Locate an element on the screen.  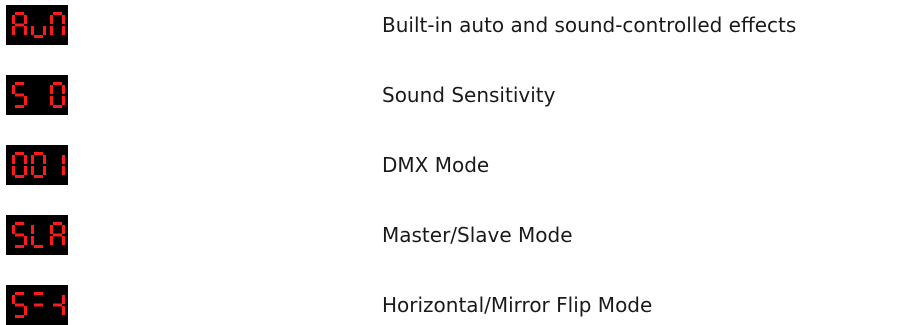
mode-row-flip: Horizontal/Mirror Flip Mode is located at coordinates (457, 305).